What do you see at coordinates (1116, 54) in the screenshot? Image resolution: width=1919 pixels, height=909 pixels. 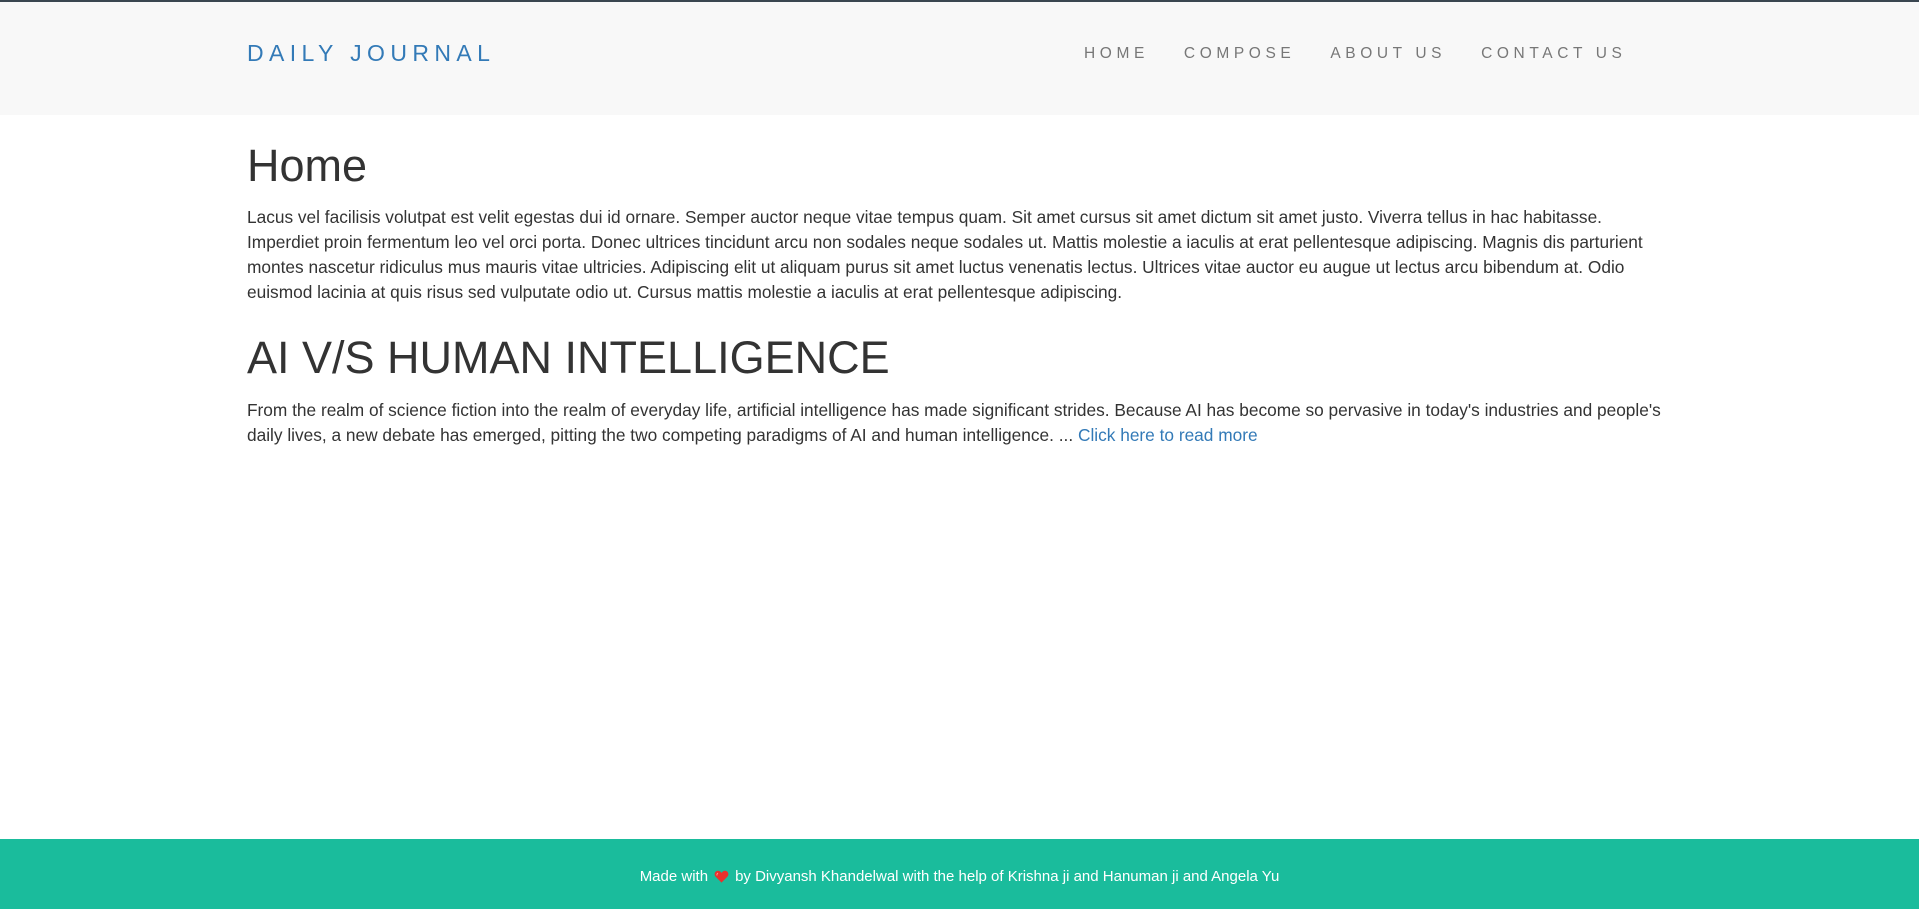 I see `nav-link-home: HOME` at bounding box center [1116, 54].